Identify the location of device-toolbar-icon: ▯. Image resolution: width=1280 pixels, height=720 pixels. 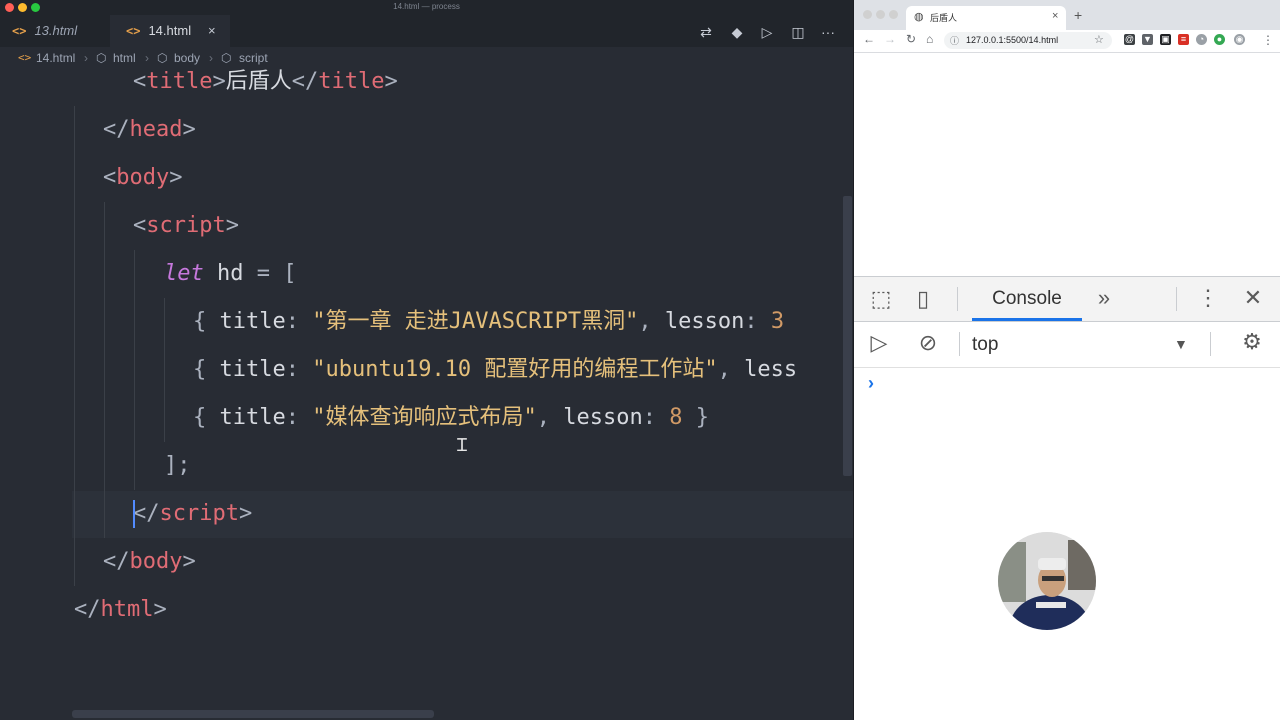
(923, 299).